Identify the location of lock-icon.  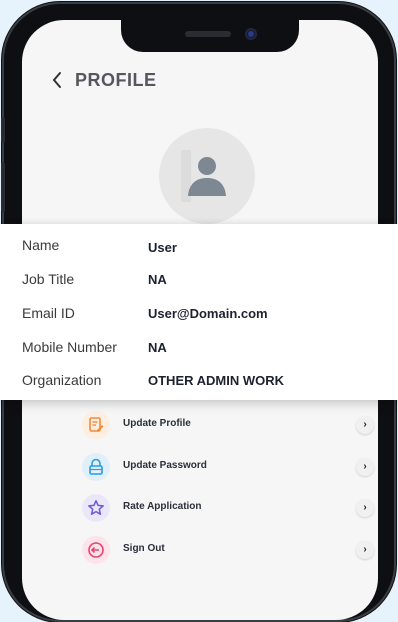
(96, 466).